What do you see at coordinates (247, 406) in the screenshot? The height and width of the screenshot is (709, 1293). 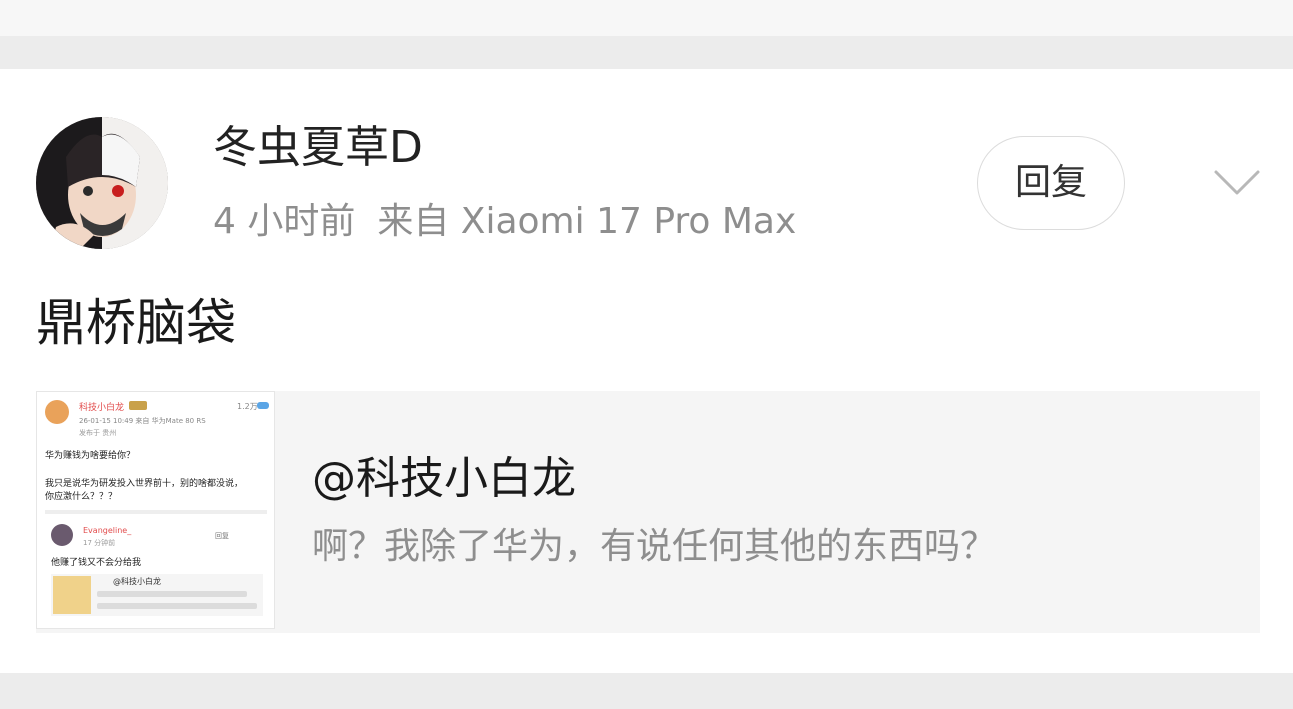 I see `thumb-count: 1.2万` at bounding box center [247, 406].